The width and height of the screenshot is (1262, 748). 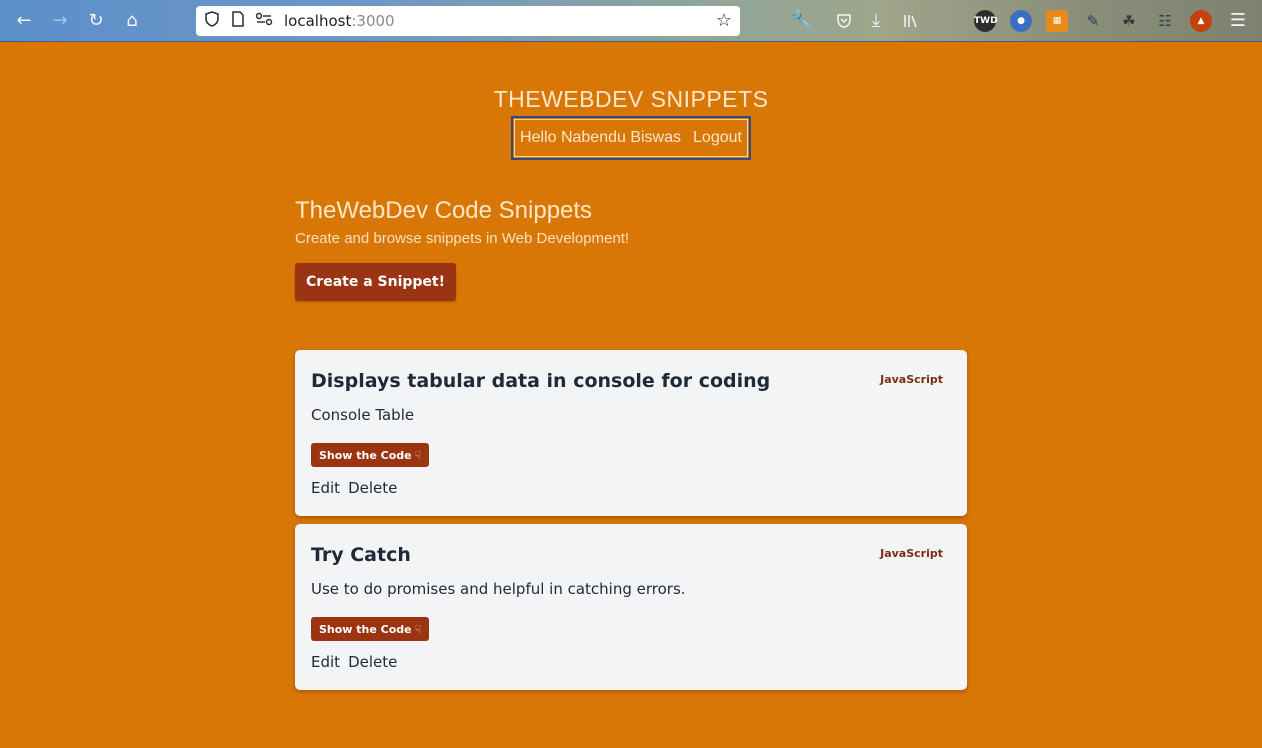 What do you see at coordinates (1238, 21) in the screenshot?
I see `menu-icon: ☰` at bounding box center [1238, 21].